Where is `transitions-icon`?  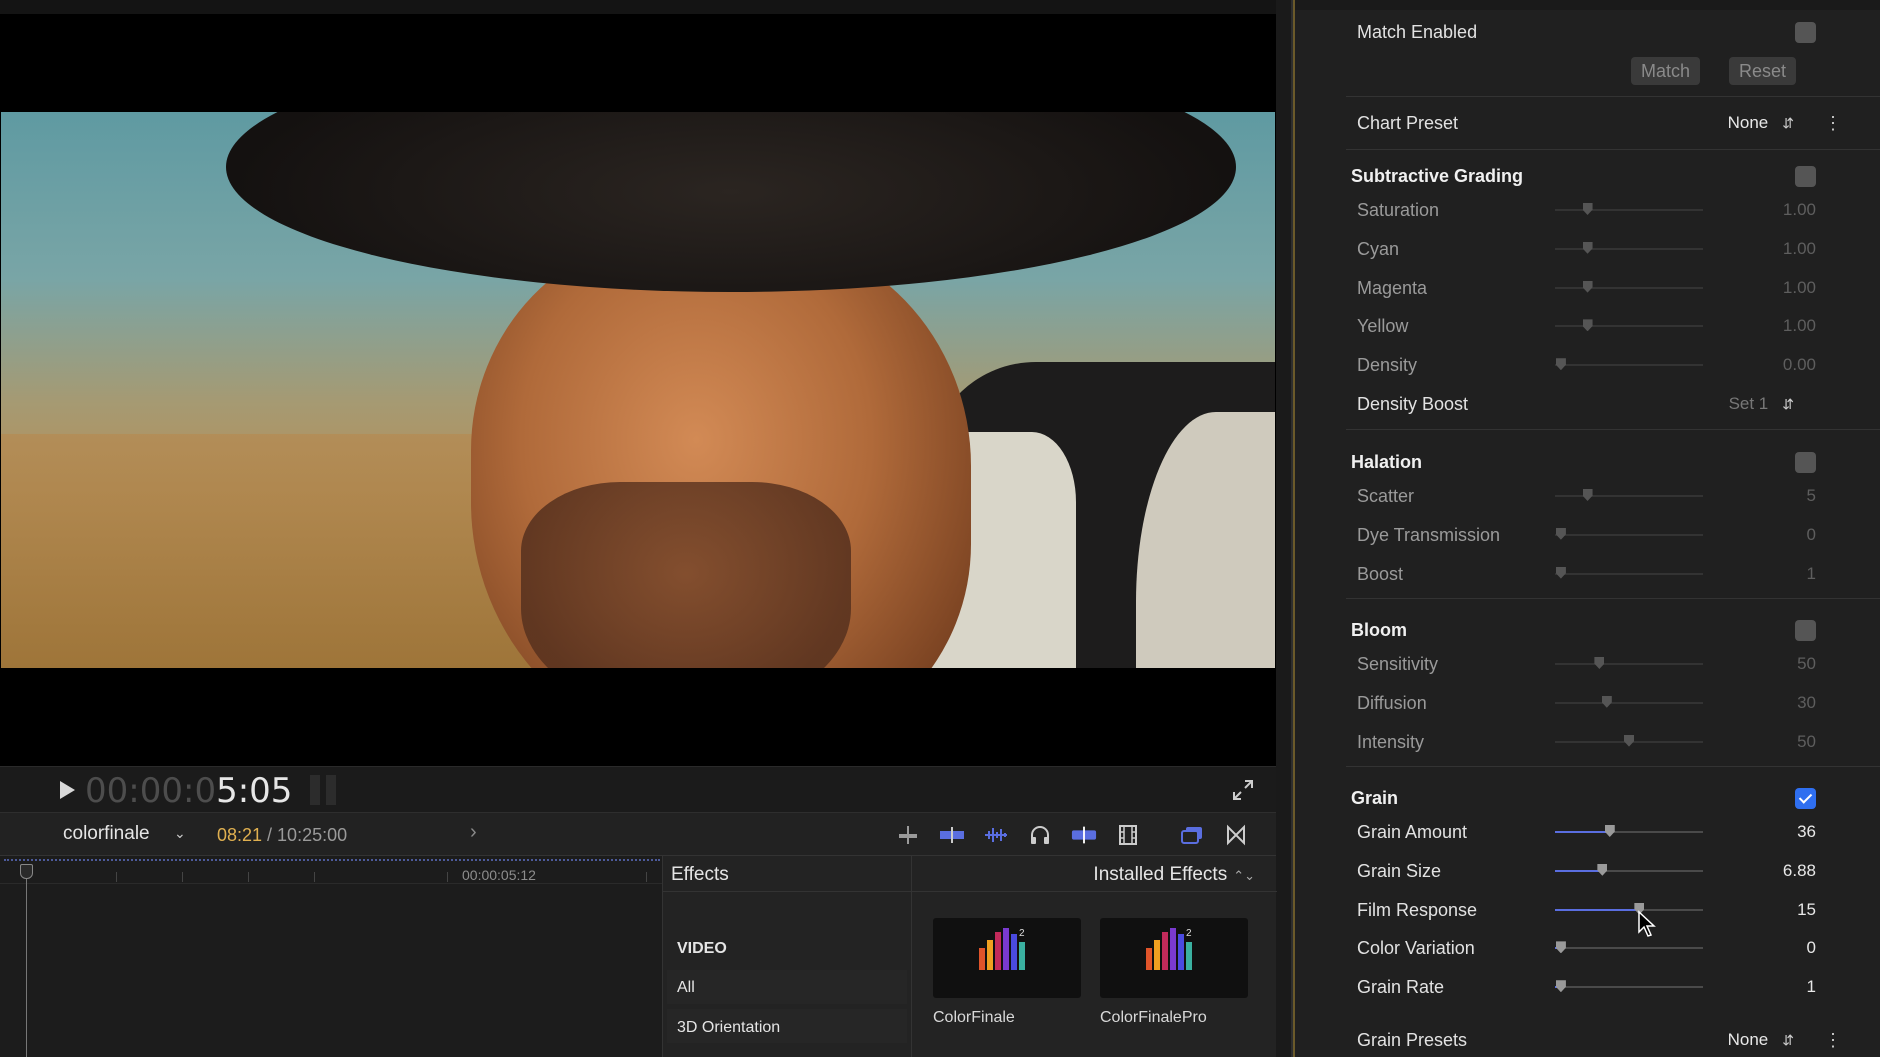 transitions-icon is located at coordinates (1236, 835).